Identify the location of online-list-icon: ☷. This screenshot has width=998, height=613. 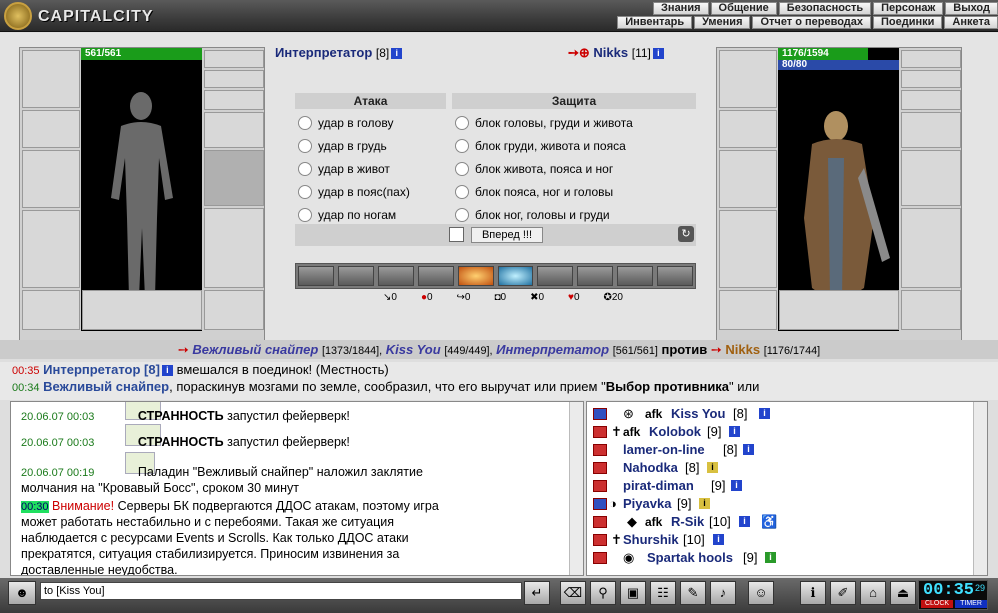
(663, 593).